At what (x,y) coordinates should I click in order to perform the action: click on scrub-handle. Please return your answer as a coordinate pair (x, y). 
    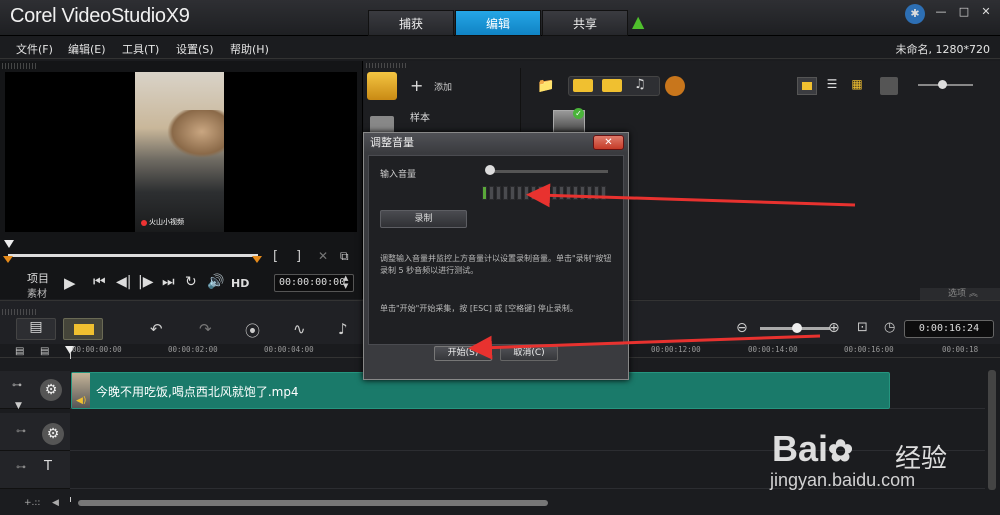
    Looking at the image, I should click on (9, 244).